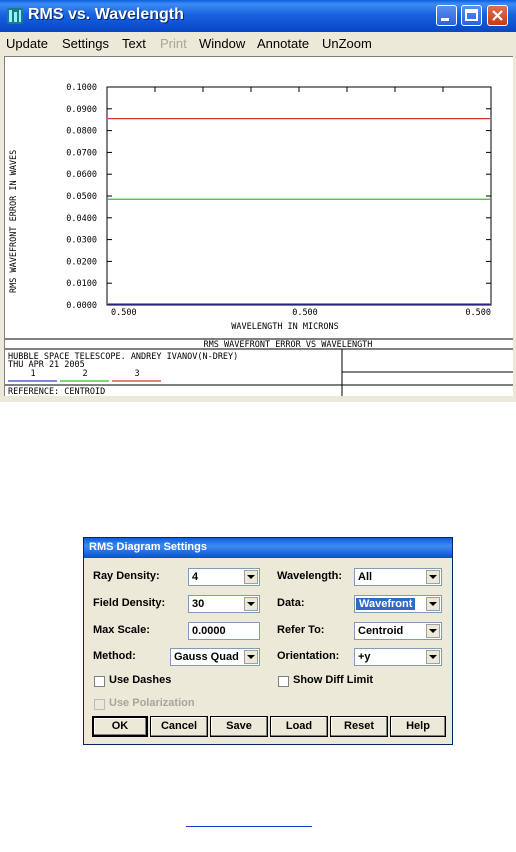 This screenshot has height=852, width=516. What do you see at coordinates (179, 726) in the screenshot?
I see `cancel-button: Cancel` at bounding box center [179, 726].